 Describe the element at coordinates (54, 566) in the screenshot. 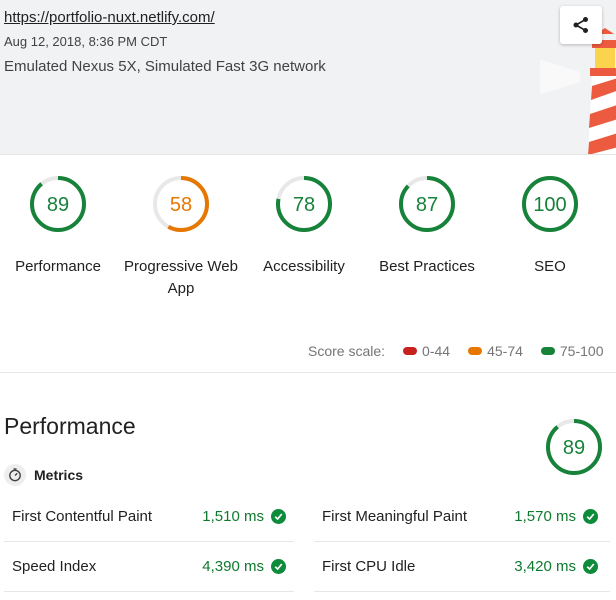

I see `metric-name: Speed Index` at that location.